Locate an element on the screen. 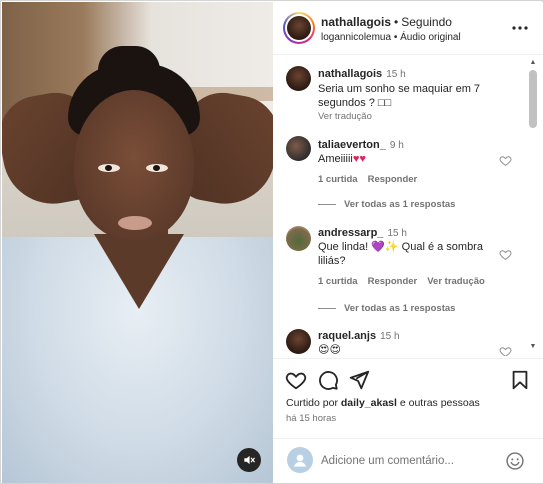 The height and width of the screenshot is (484, 543). left-eye is located at coordinates (109, 168).